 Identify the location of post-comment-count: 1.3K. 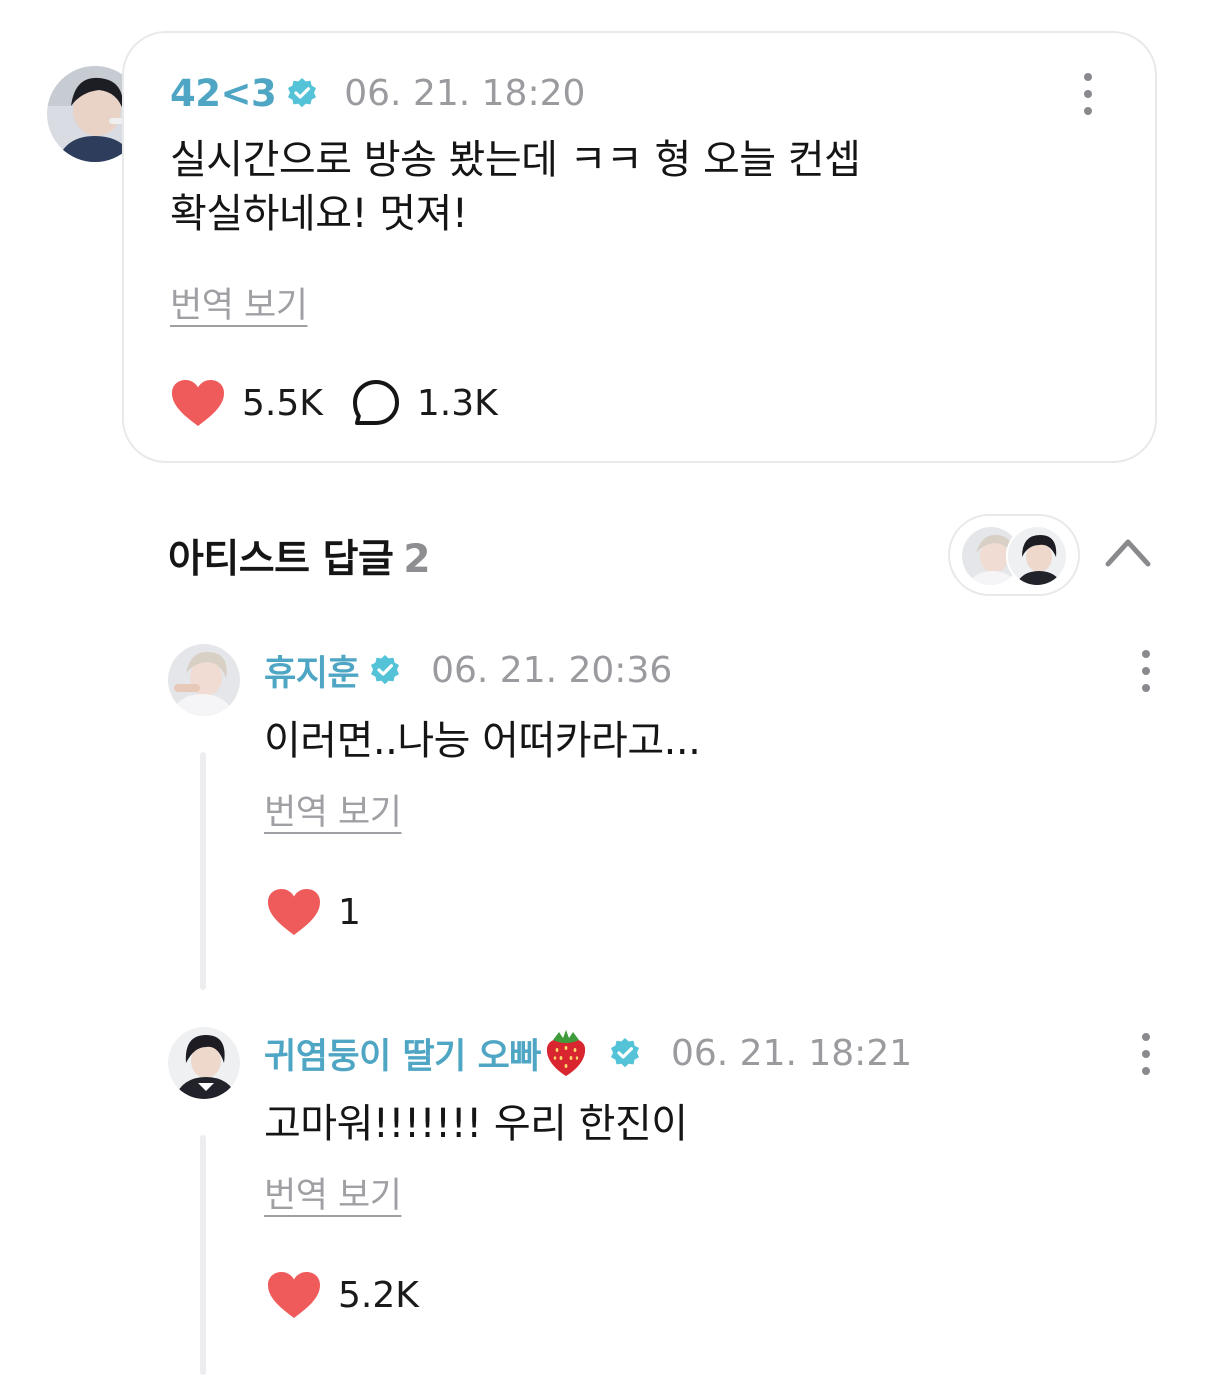
(457, 403).